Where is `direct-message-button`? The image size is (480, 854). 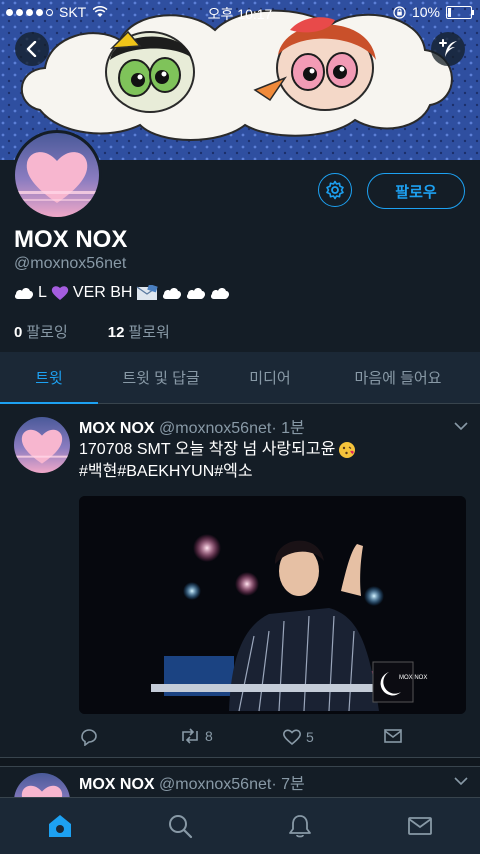 direct-message-button is located at coordinates (393, 736).